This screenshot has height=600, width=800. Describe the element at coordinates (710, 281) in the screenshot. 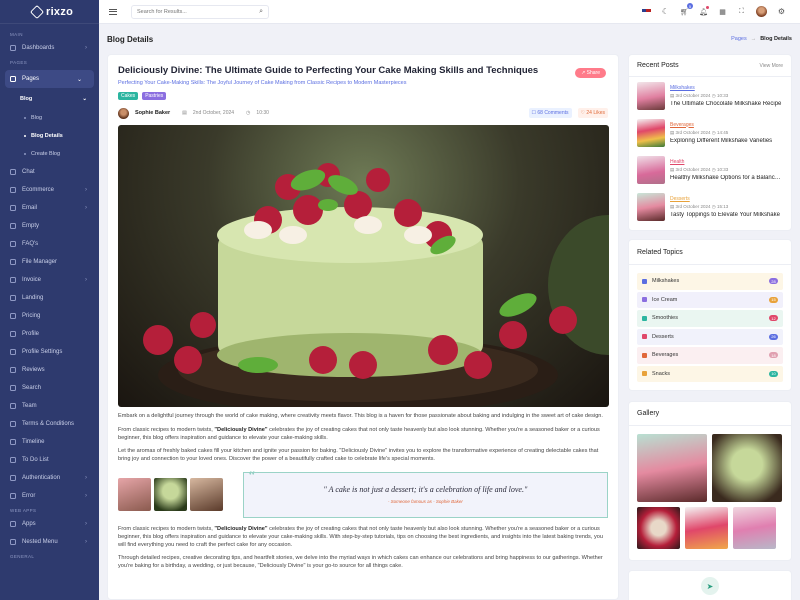

I see `related-topic-item: Milkshakes 28` at that location.